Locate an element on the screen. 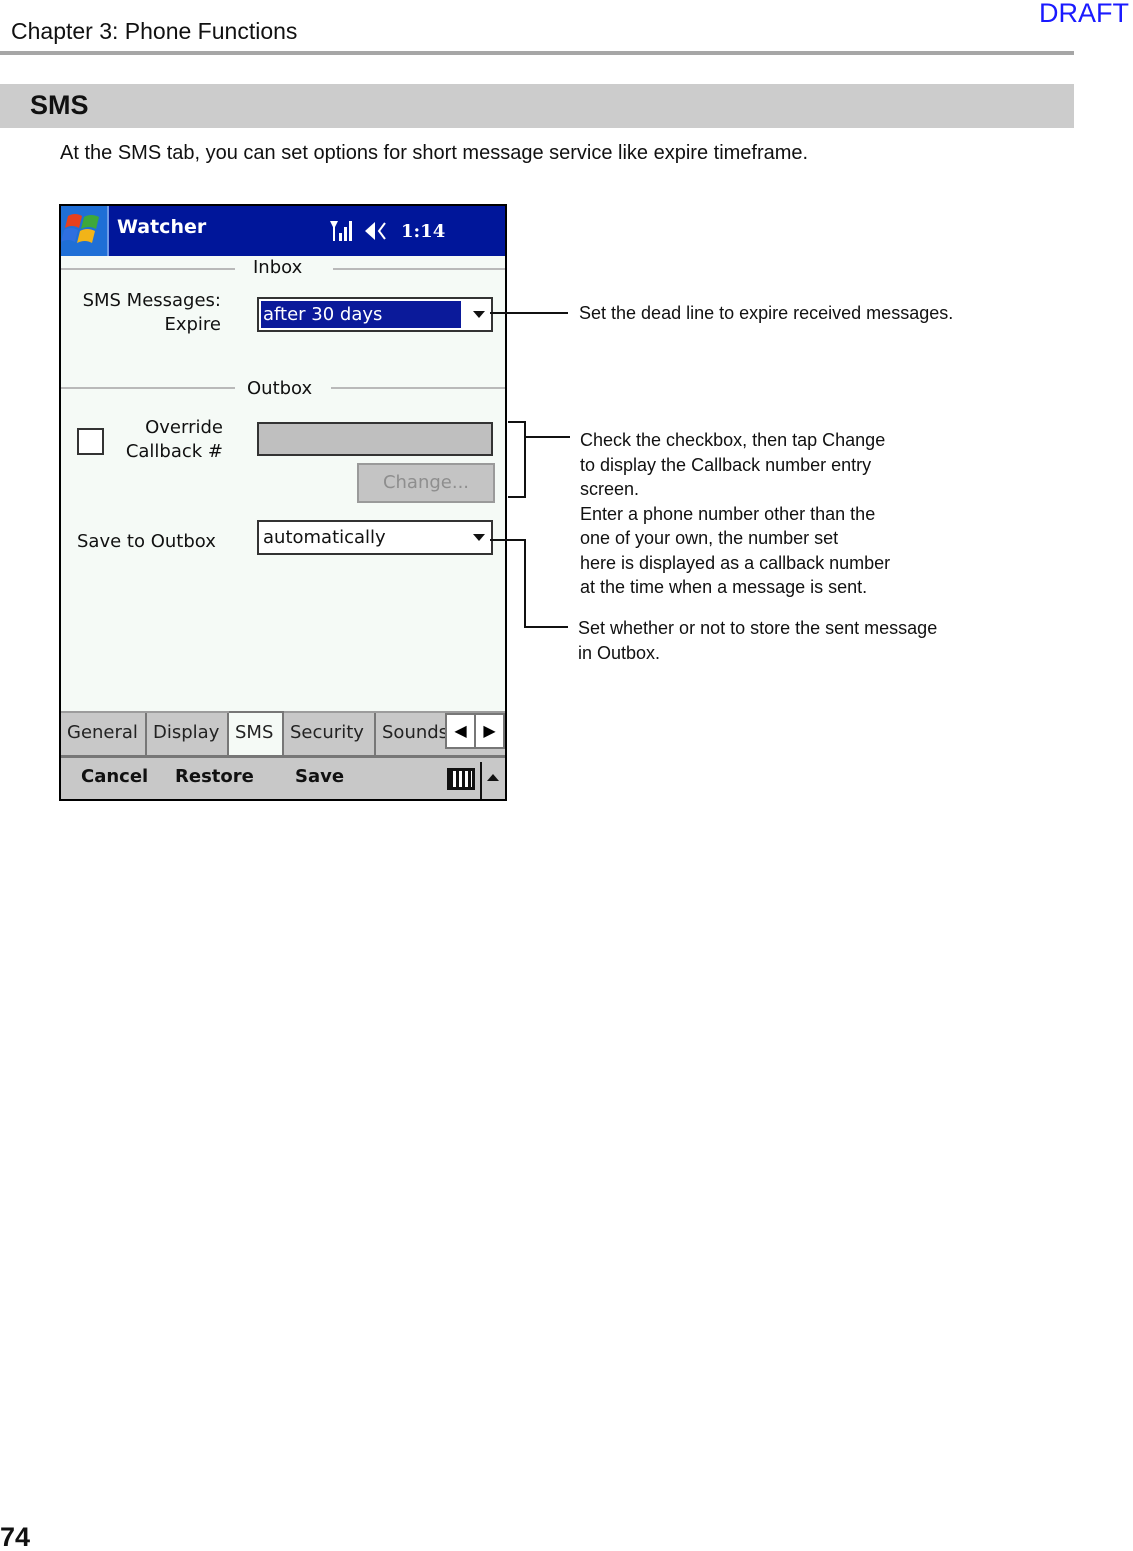  inbox-group-label: Inbox is located at coordinates (278, 267).